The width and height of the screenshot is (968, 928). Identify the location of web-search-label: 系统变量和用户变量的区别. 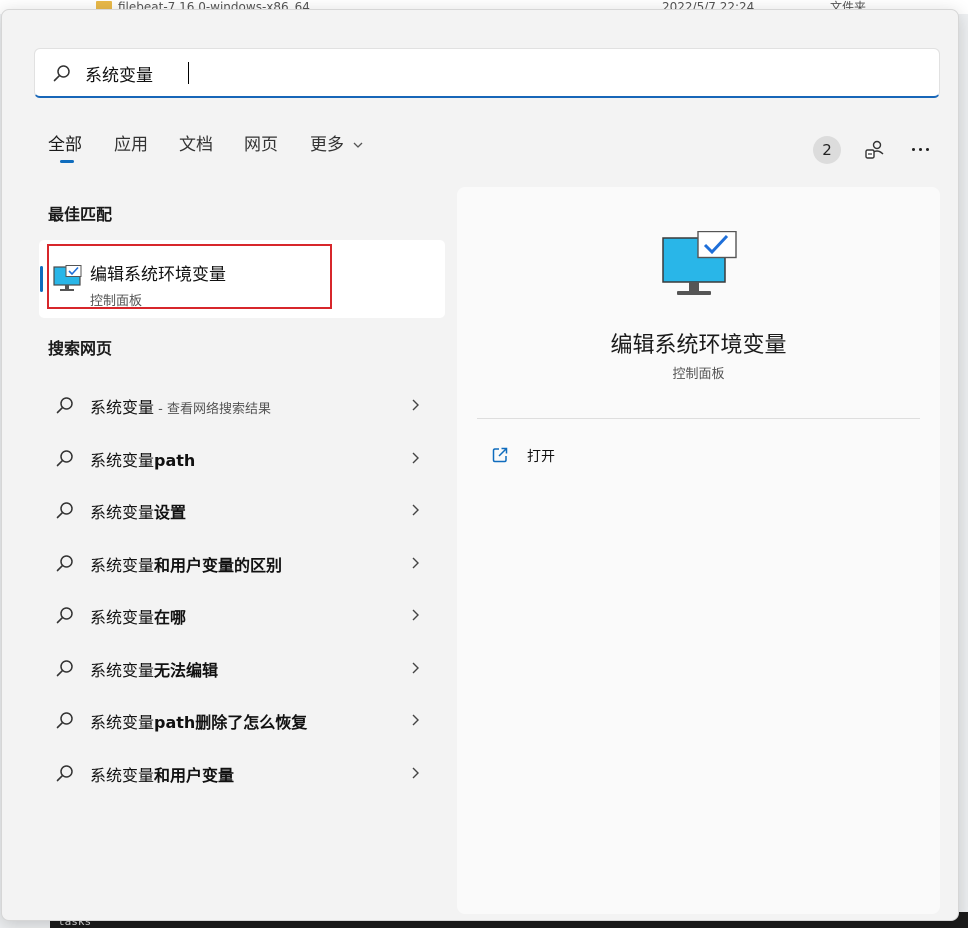
(186, 564).